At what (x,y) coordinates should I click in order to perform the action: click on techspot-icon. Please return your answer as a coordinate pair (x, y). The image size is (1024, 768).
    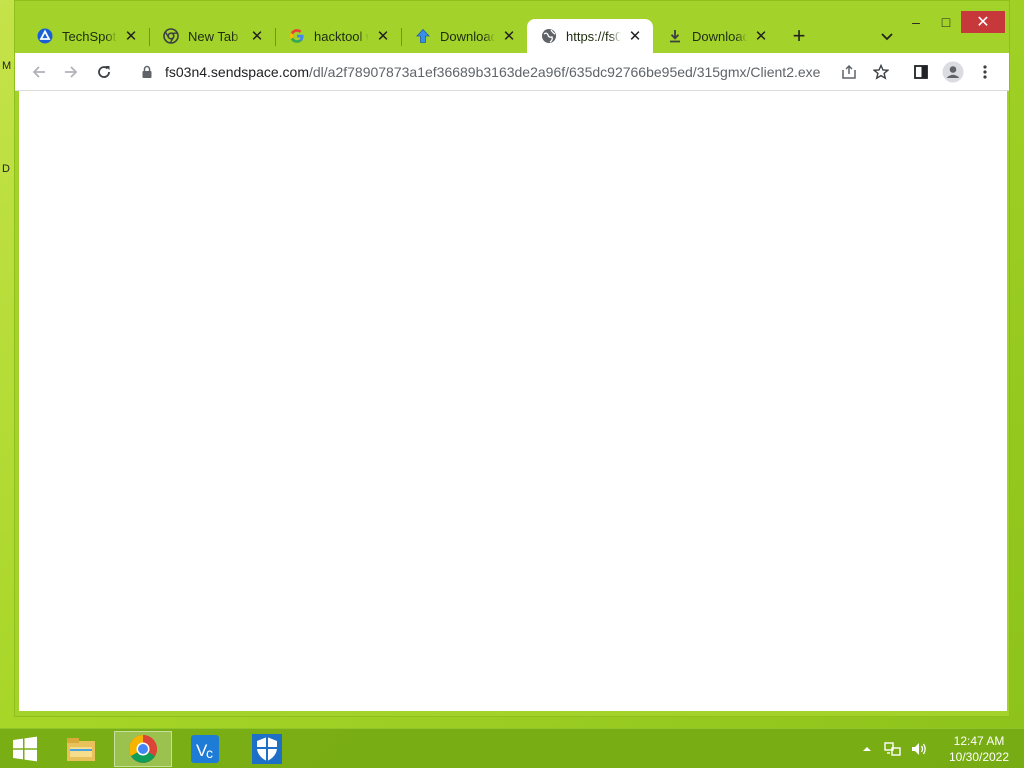
    Looking at the image, I should click on (45, 36).